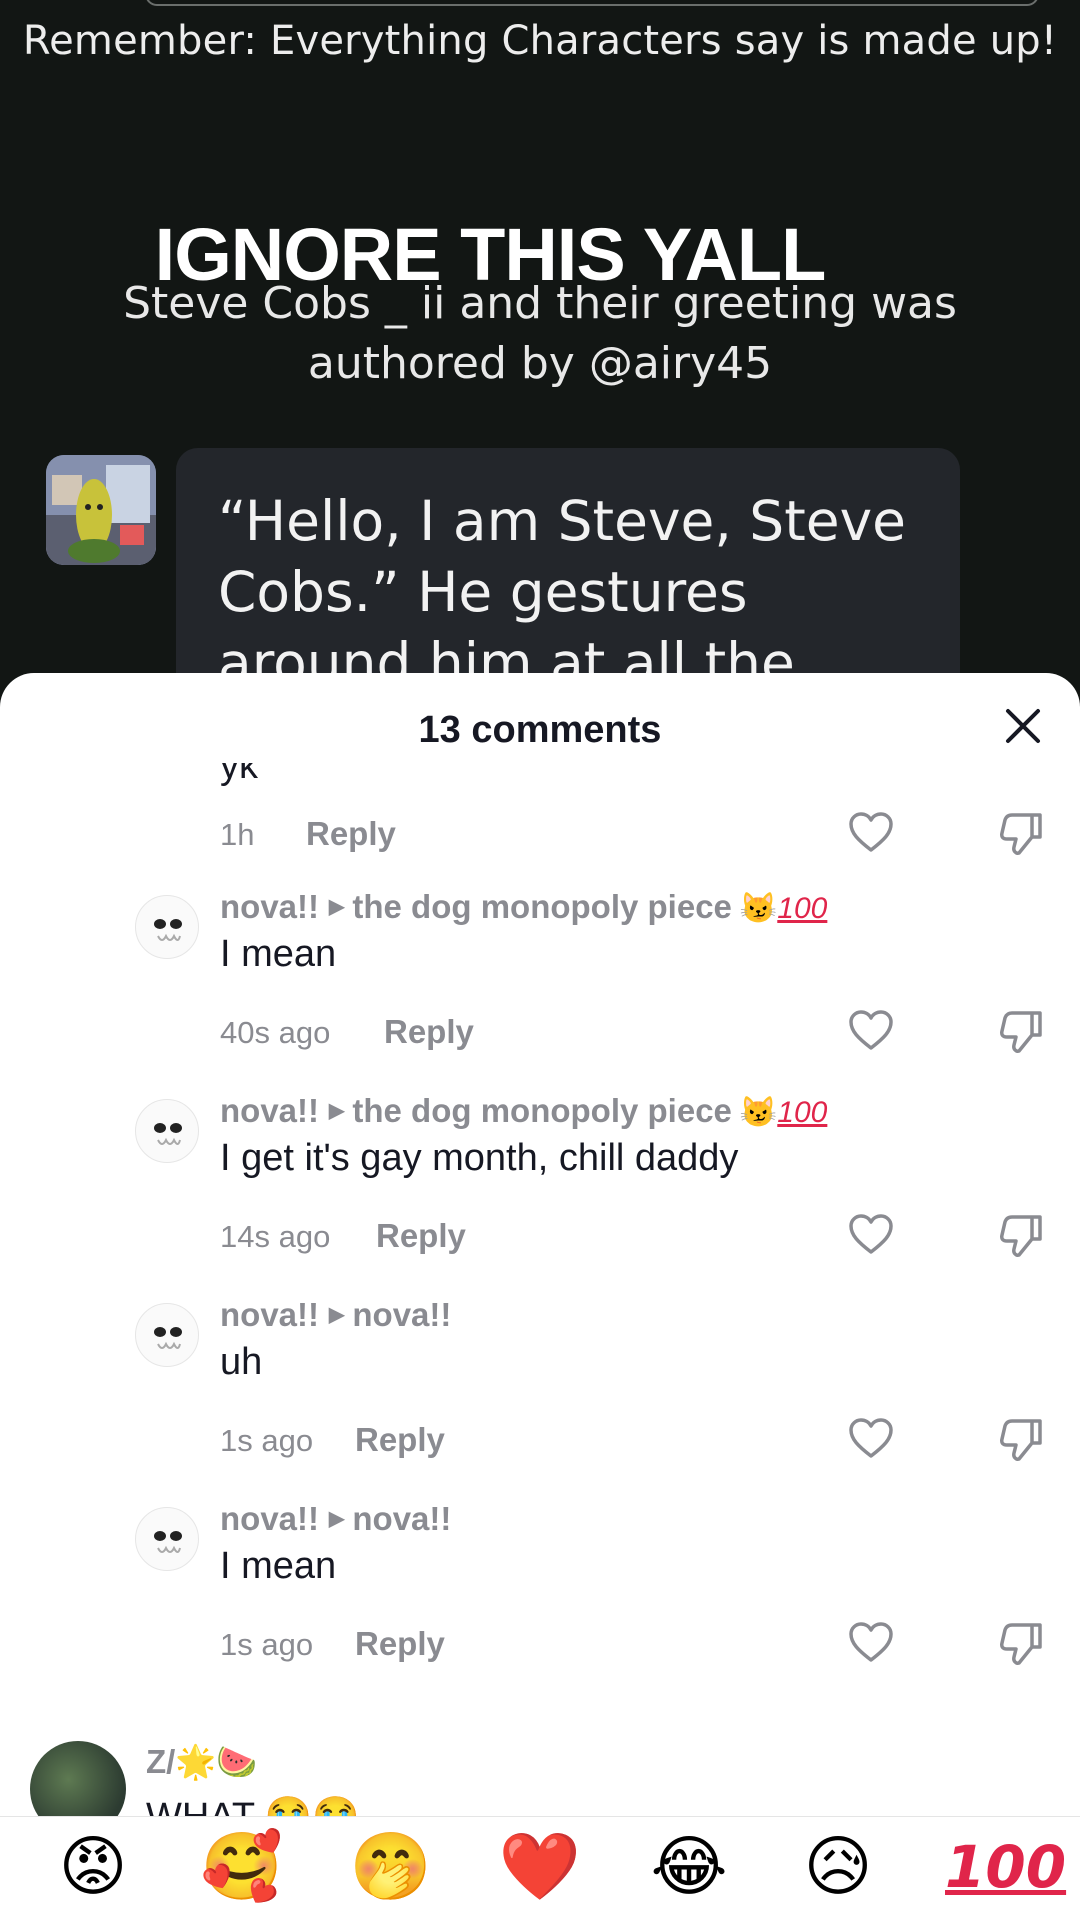  Describe the element at coordinates (689, 1867) in the screenshot. I see `tears-of-joy-emoji-button: 😂` at that location.